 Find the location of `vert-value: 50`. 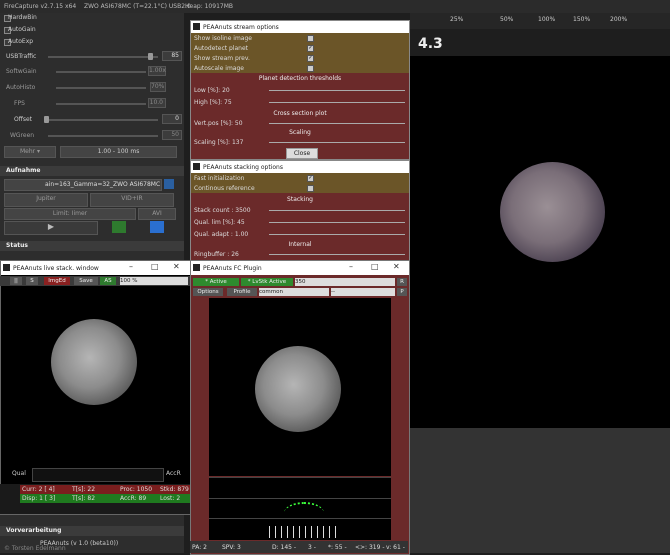

vert-value: 50 is located at coordinates (238, 123).